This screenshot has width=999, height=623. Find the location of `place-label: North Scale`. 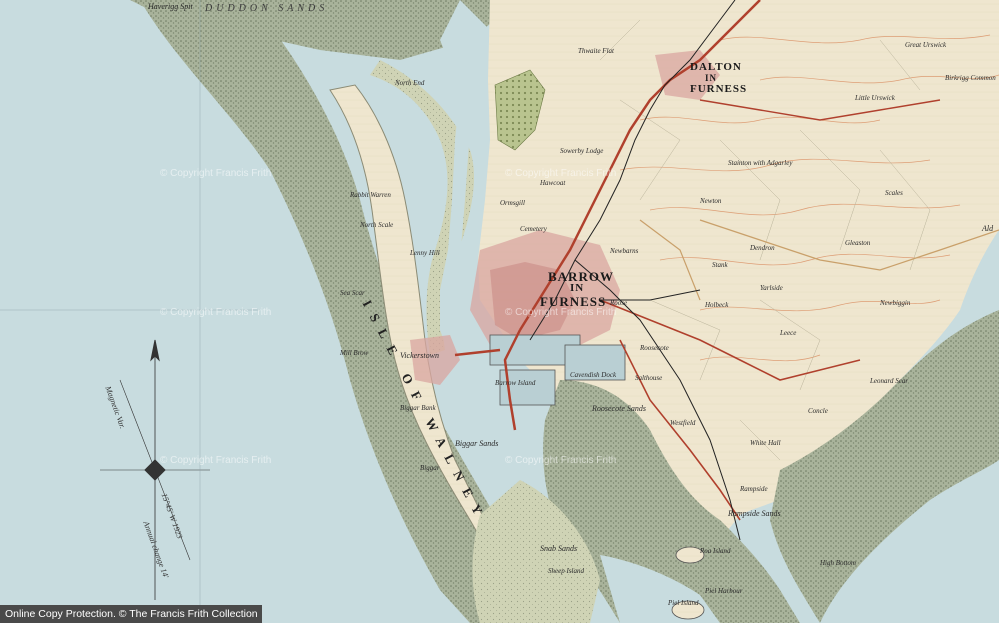

place-label: North Scale is located at coordinates (377, 225).